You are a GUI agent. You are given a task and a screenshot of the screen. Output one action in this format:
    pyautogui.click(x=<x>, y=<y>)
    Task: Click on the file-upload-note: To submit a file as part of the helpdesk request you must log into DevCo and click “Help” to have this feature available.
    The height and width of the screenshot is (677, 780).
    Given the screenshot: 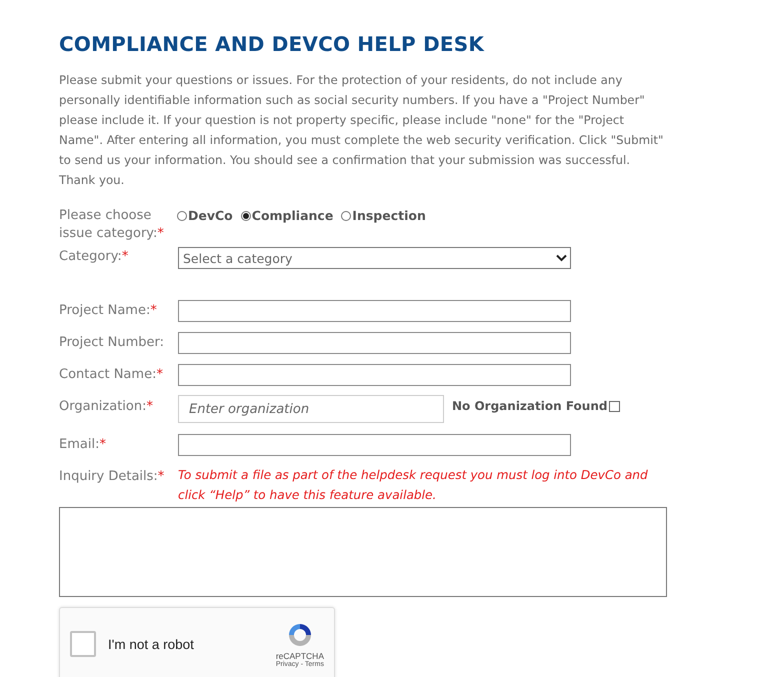 What is the action you would take?
    pyautogui.click(x=413, y=485)
    